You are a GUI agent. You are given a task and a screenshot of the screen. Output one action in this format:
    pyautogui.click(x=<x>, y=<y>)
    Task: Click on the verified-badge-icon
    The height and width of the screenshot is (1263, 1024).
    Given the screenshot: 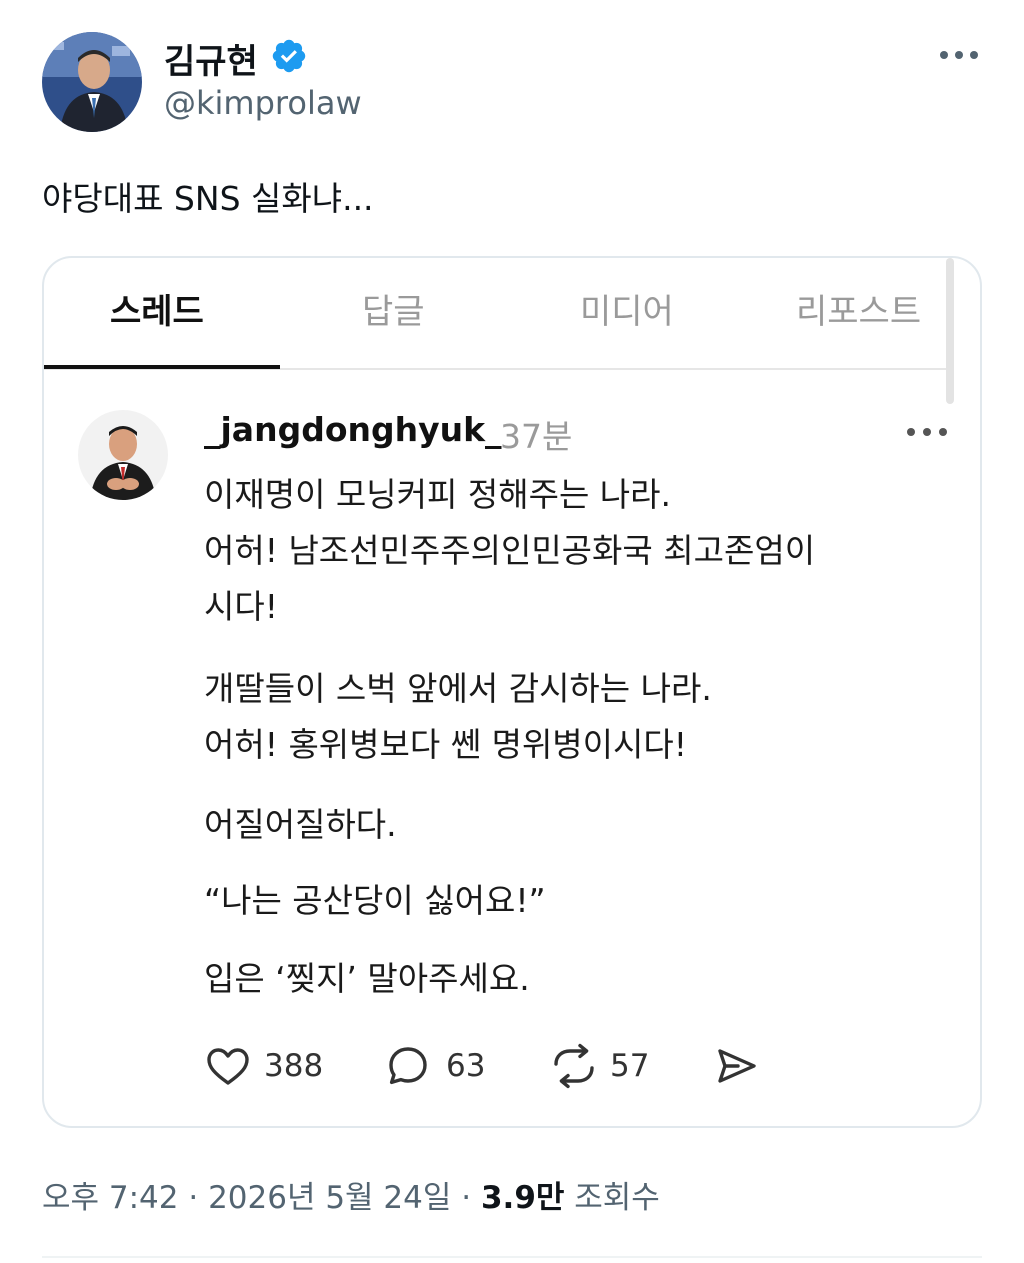 What is the action you would take?
    pyautogui.click(x=289, y=56)
    